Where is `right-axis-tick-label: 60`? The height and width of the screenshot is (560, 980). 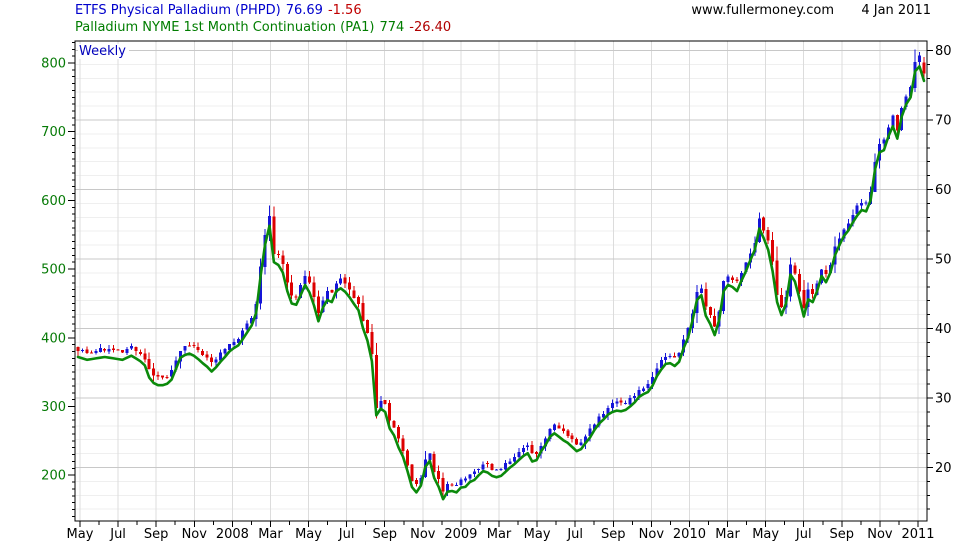
right-axis-tick-label: 60 is located at coordinates (943, 190).